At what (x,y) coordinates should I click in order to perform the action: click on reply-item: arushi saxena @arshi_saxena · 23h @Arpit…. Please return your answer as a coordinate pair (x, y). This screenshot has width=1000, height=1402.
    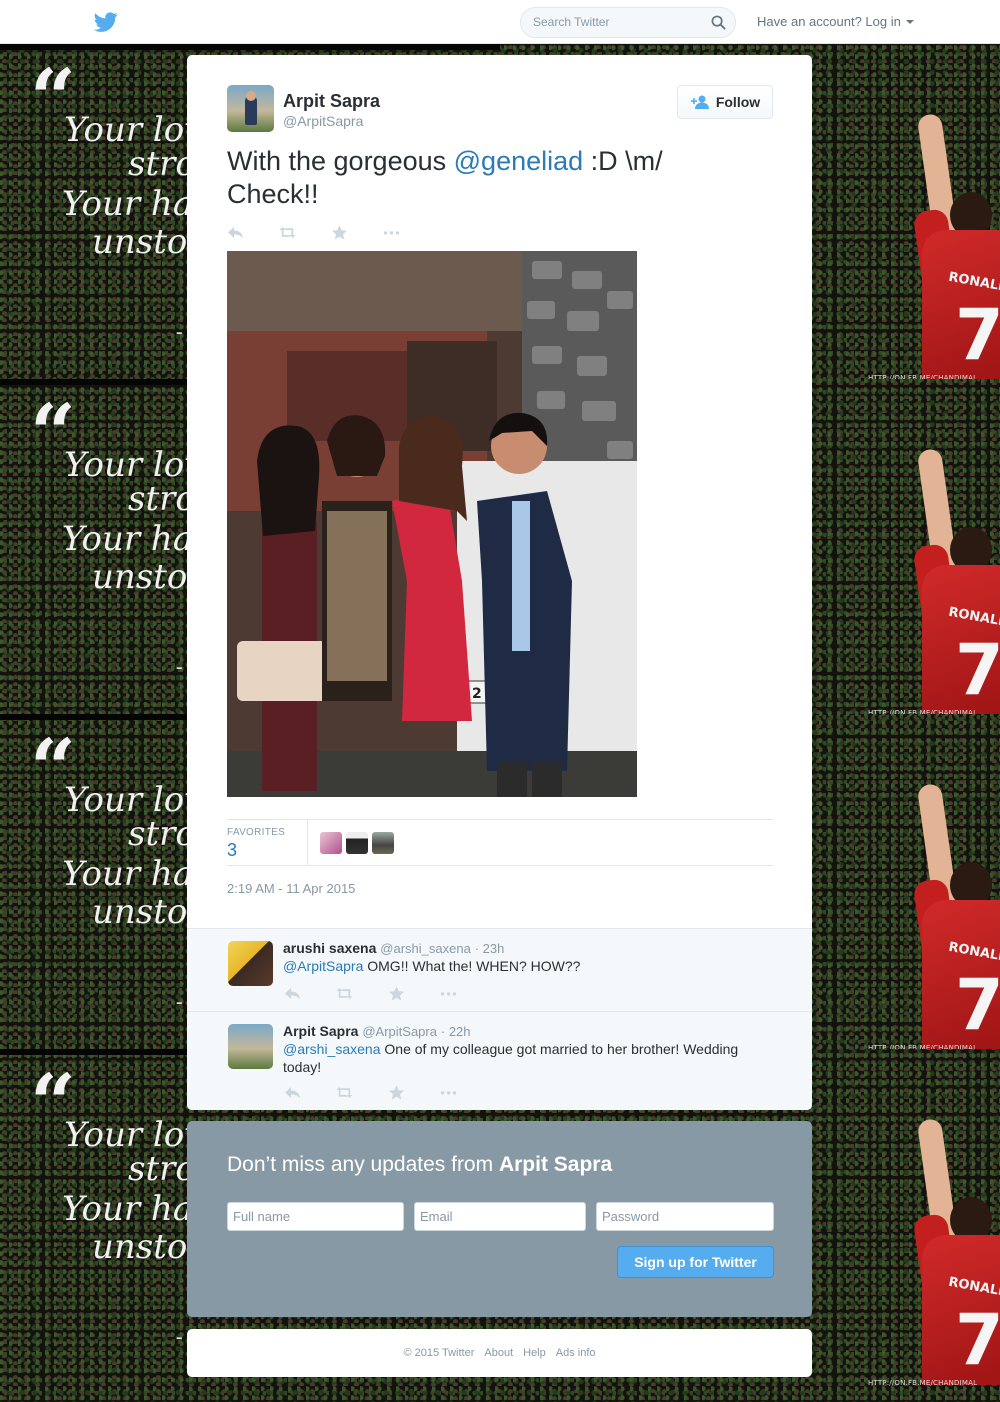
    Looking at the image, I should click on (499, 970).